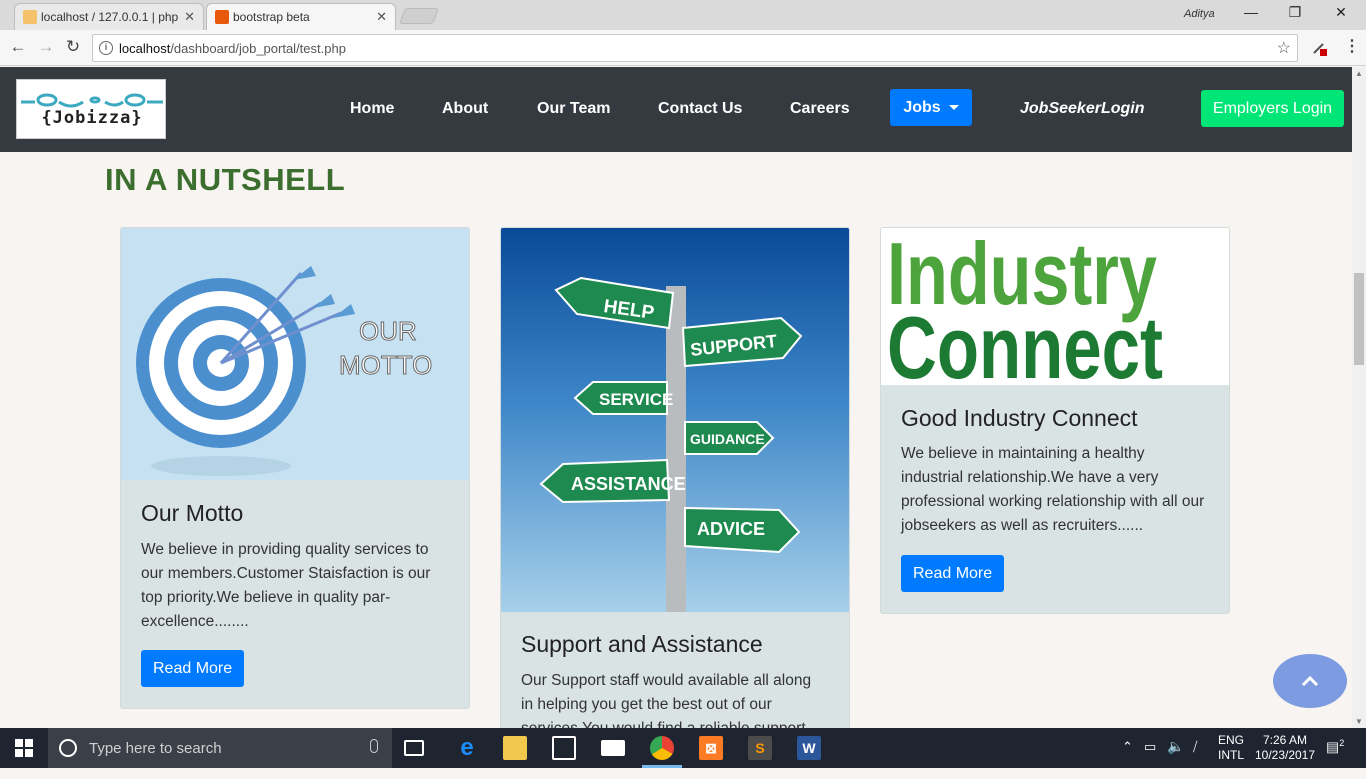 This screenshot has height=779, width=1366. What do you see at coordinates (30, 17) in the screenshot?
I see `phpmyadmin-favicon-icon` at bounding box center [30, 17].